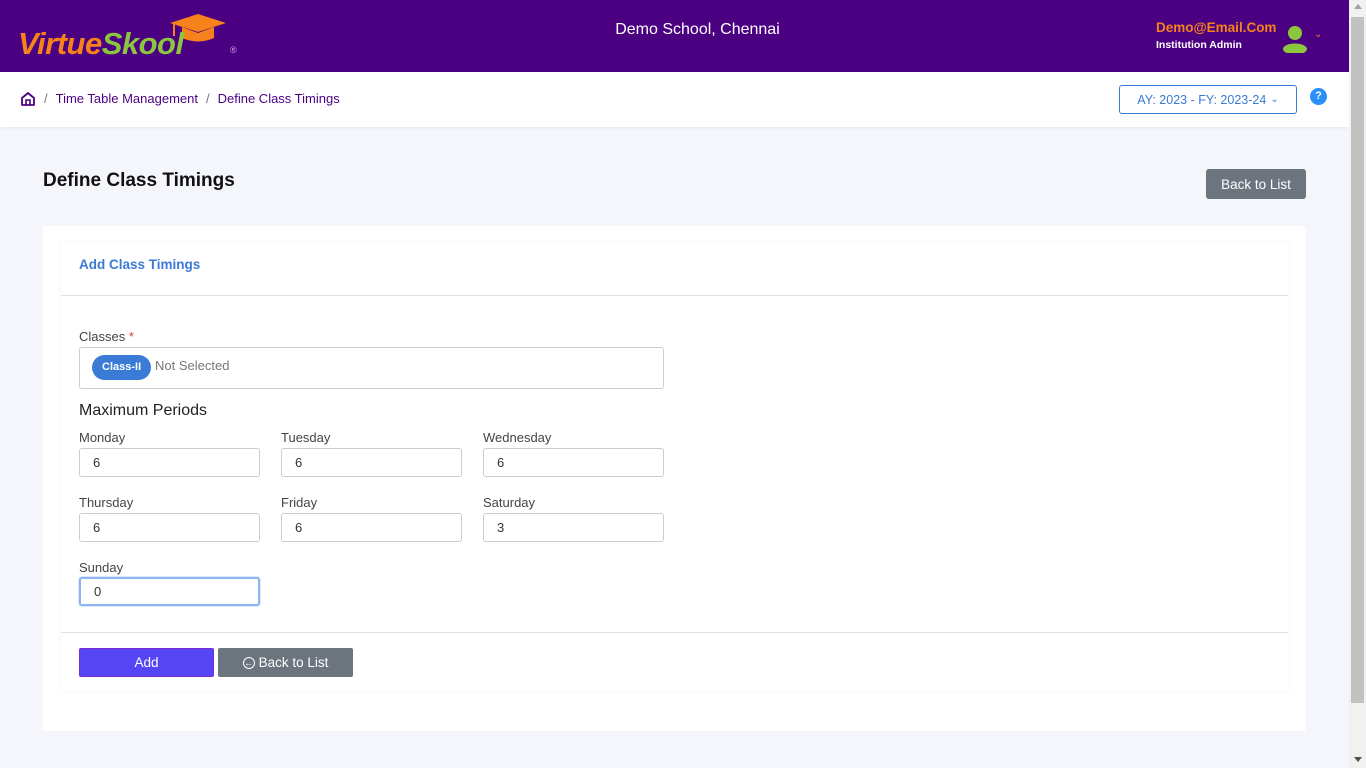  What do you see at coordinates (1202, 99) in the screenshot?
I see `academic-year-value: AY: 2023 - FY: 2023-24` at bounding box center [1202, 99].